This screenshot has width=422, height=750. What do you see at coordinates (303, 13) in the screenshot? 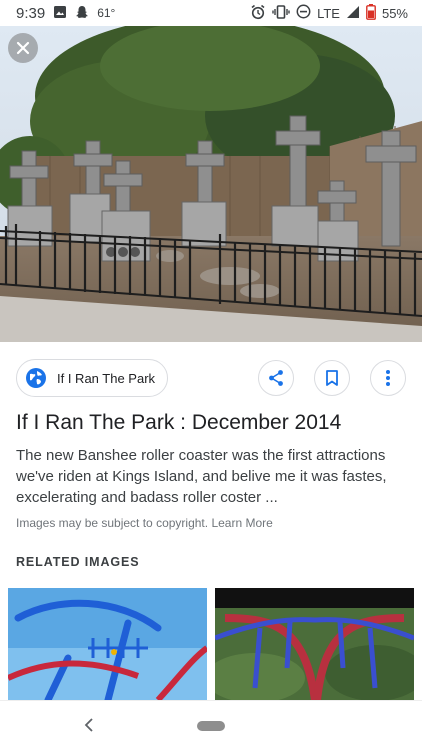
I see `do-not-disturb-icon` at bounding box center [303, 13].